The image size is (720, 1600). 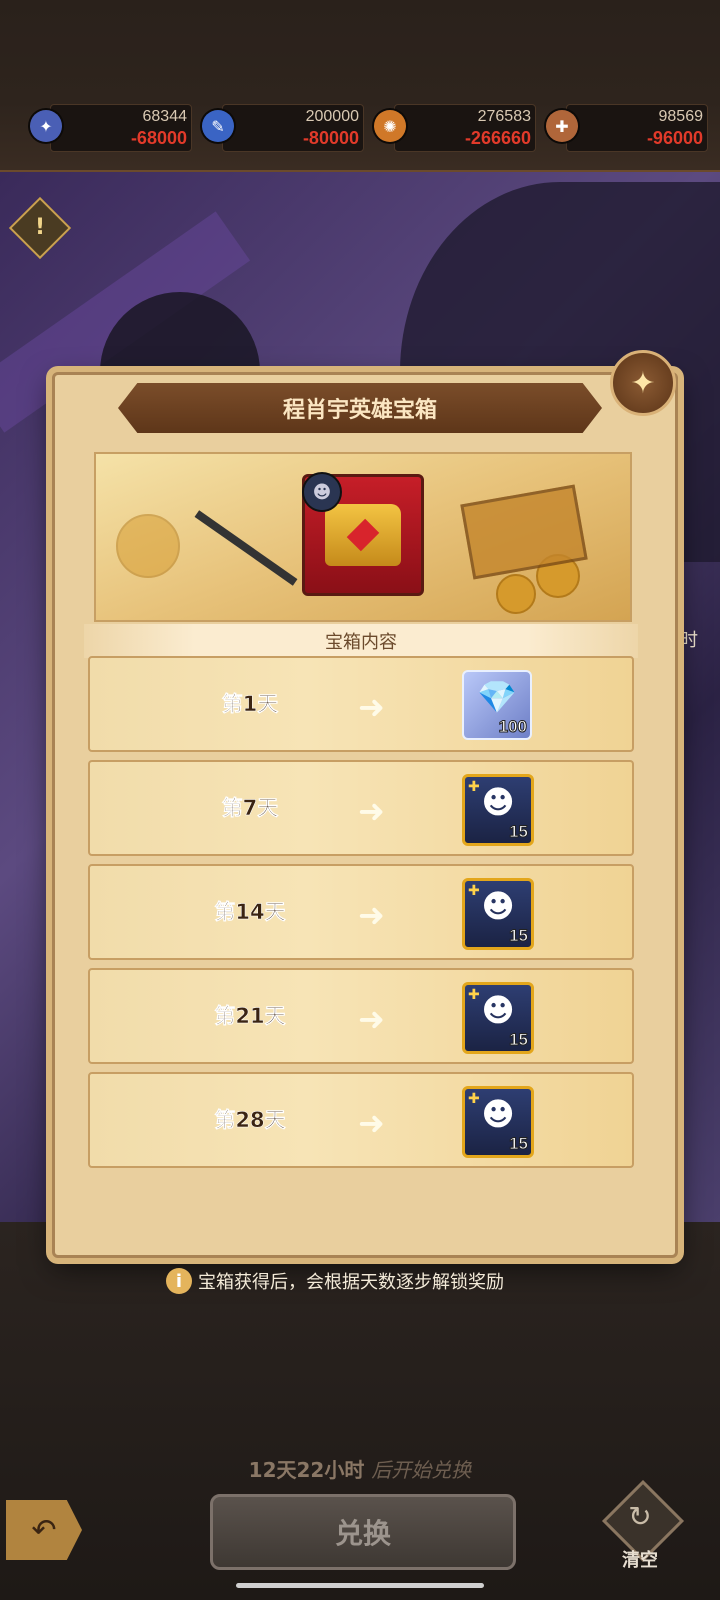 I want to click on resource-3: ✺ 276583 -266660, so click(x=456, y=128).